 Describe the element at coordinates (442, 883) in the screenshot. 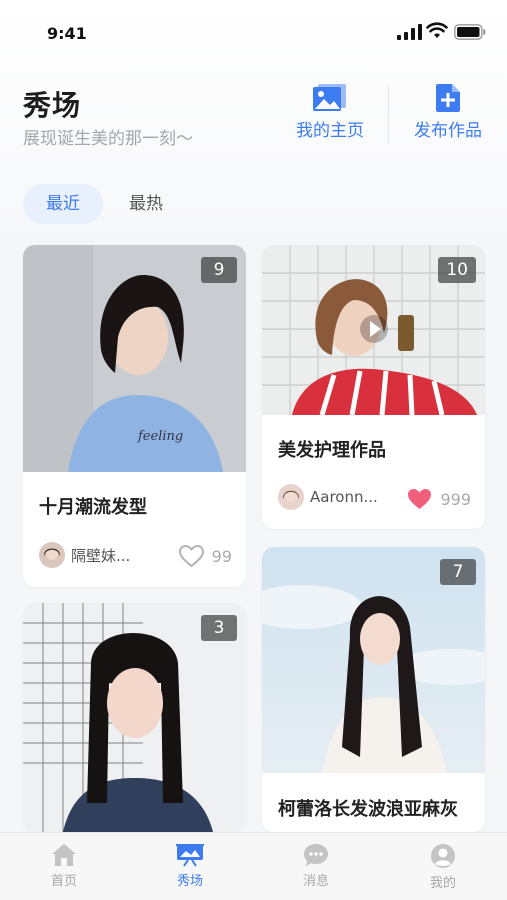

I see `nav-profile-label: 我的` at that location.